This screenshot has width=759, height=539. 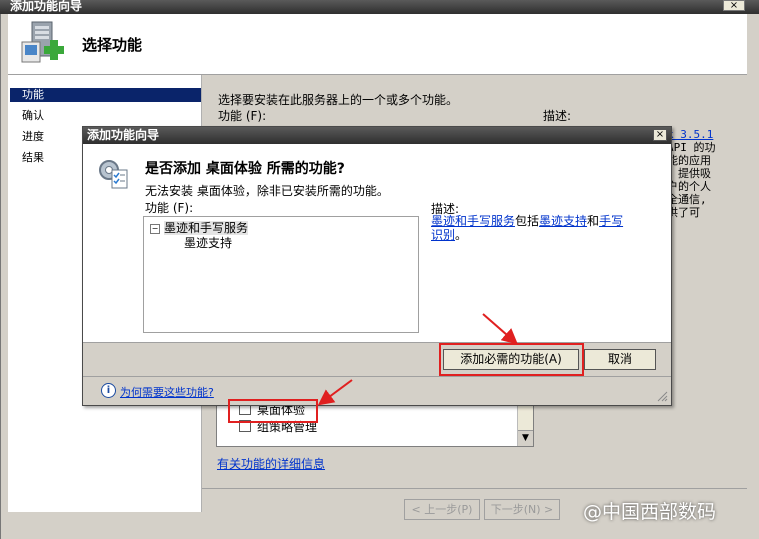 What do you see at coordinates (650, 512) in the screenshot?
I see `watermark: @中国西部数码` at bounding box center [650, 512].